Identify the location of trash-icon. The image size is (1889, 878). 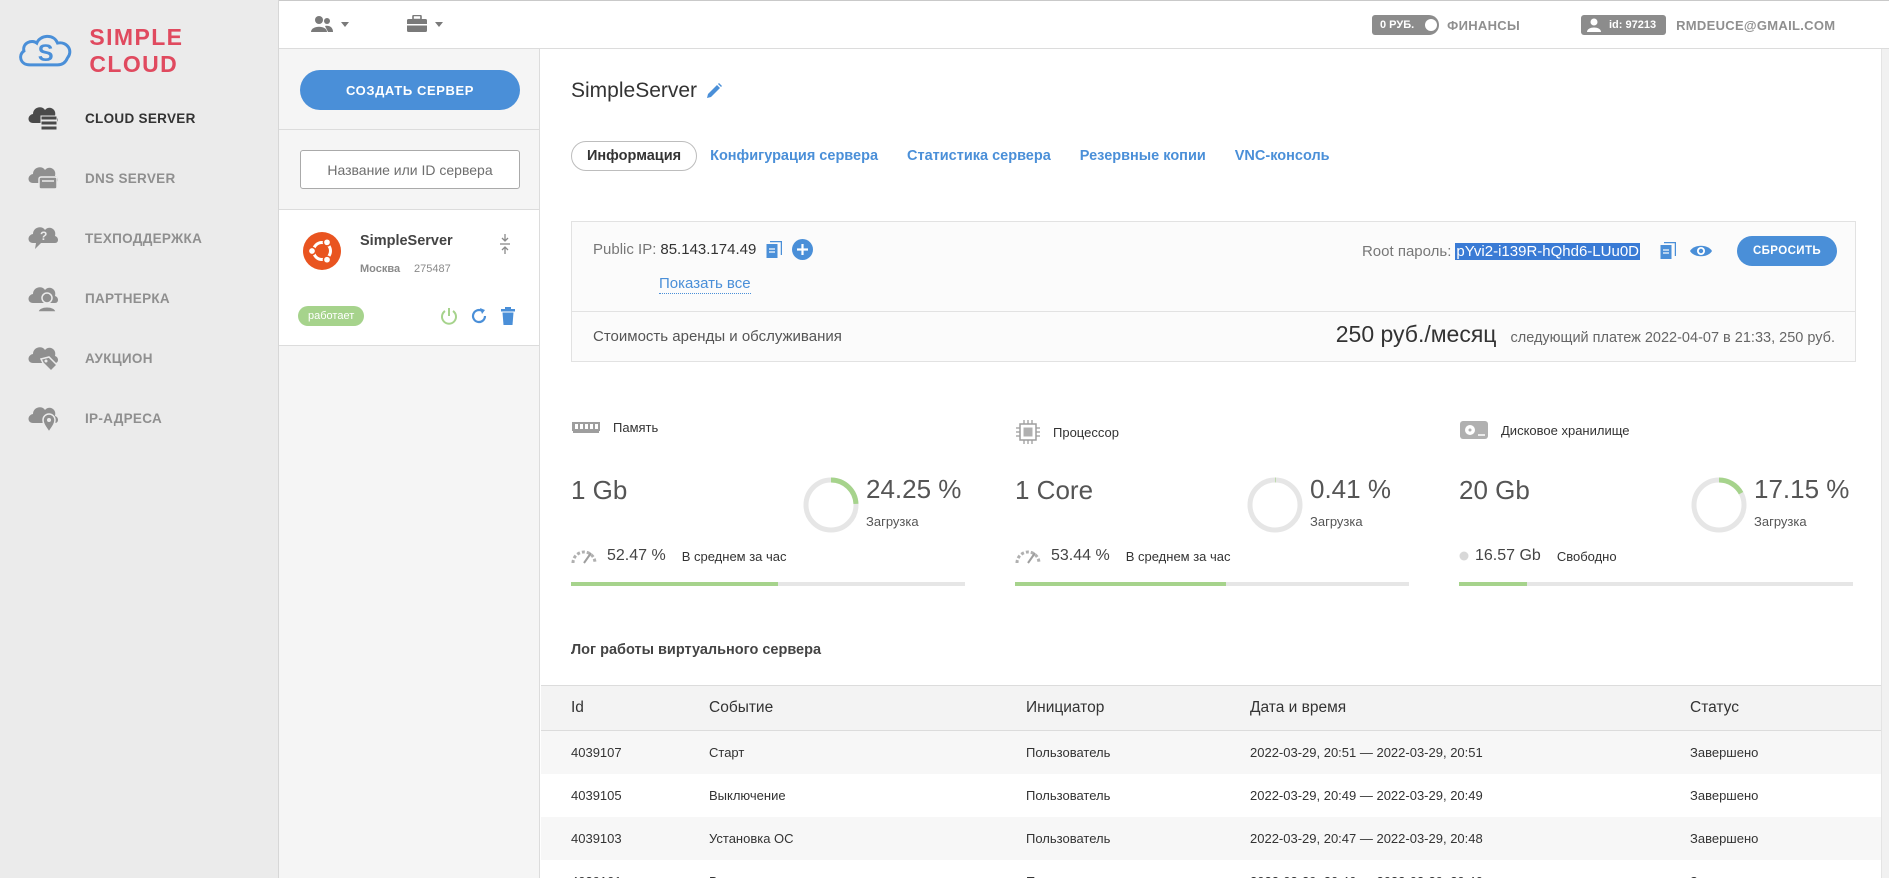
(508, 316).